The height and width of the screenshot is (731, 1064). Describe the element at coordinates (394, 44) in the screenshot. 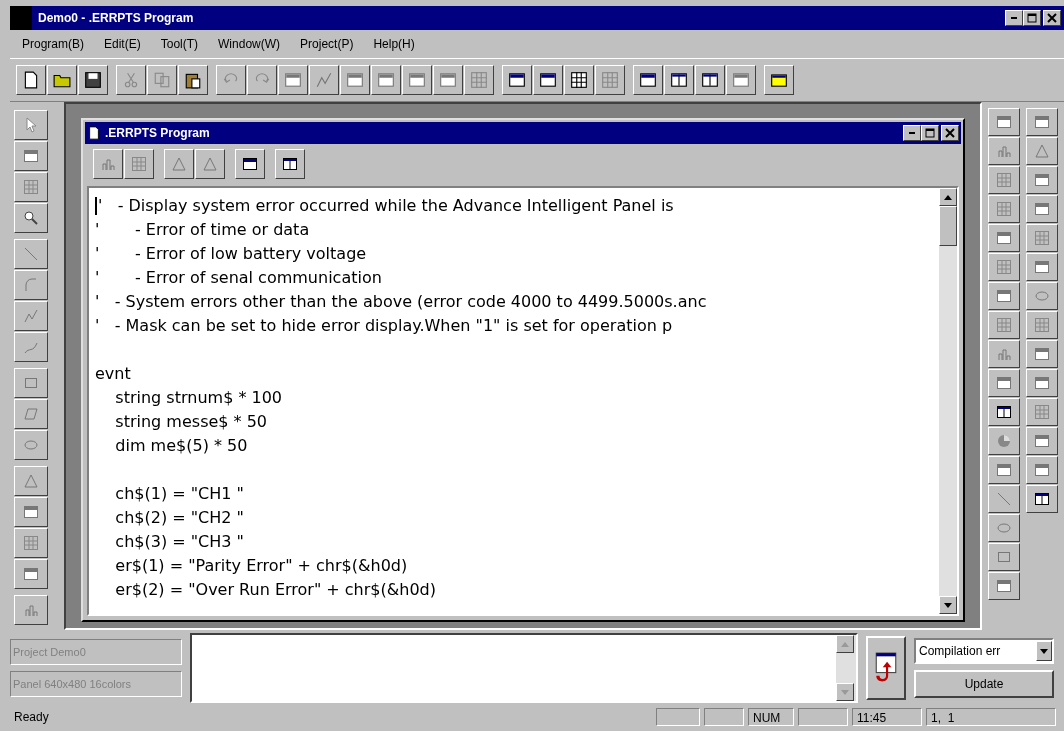

I see `menu-item: Help(H)` at that location.